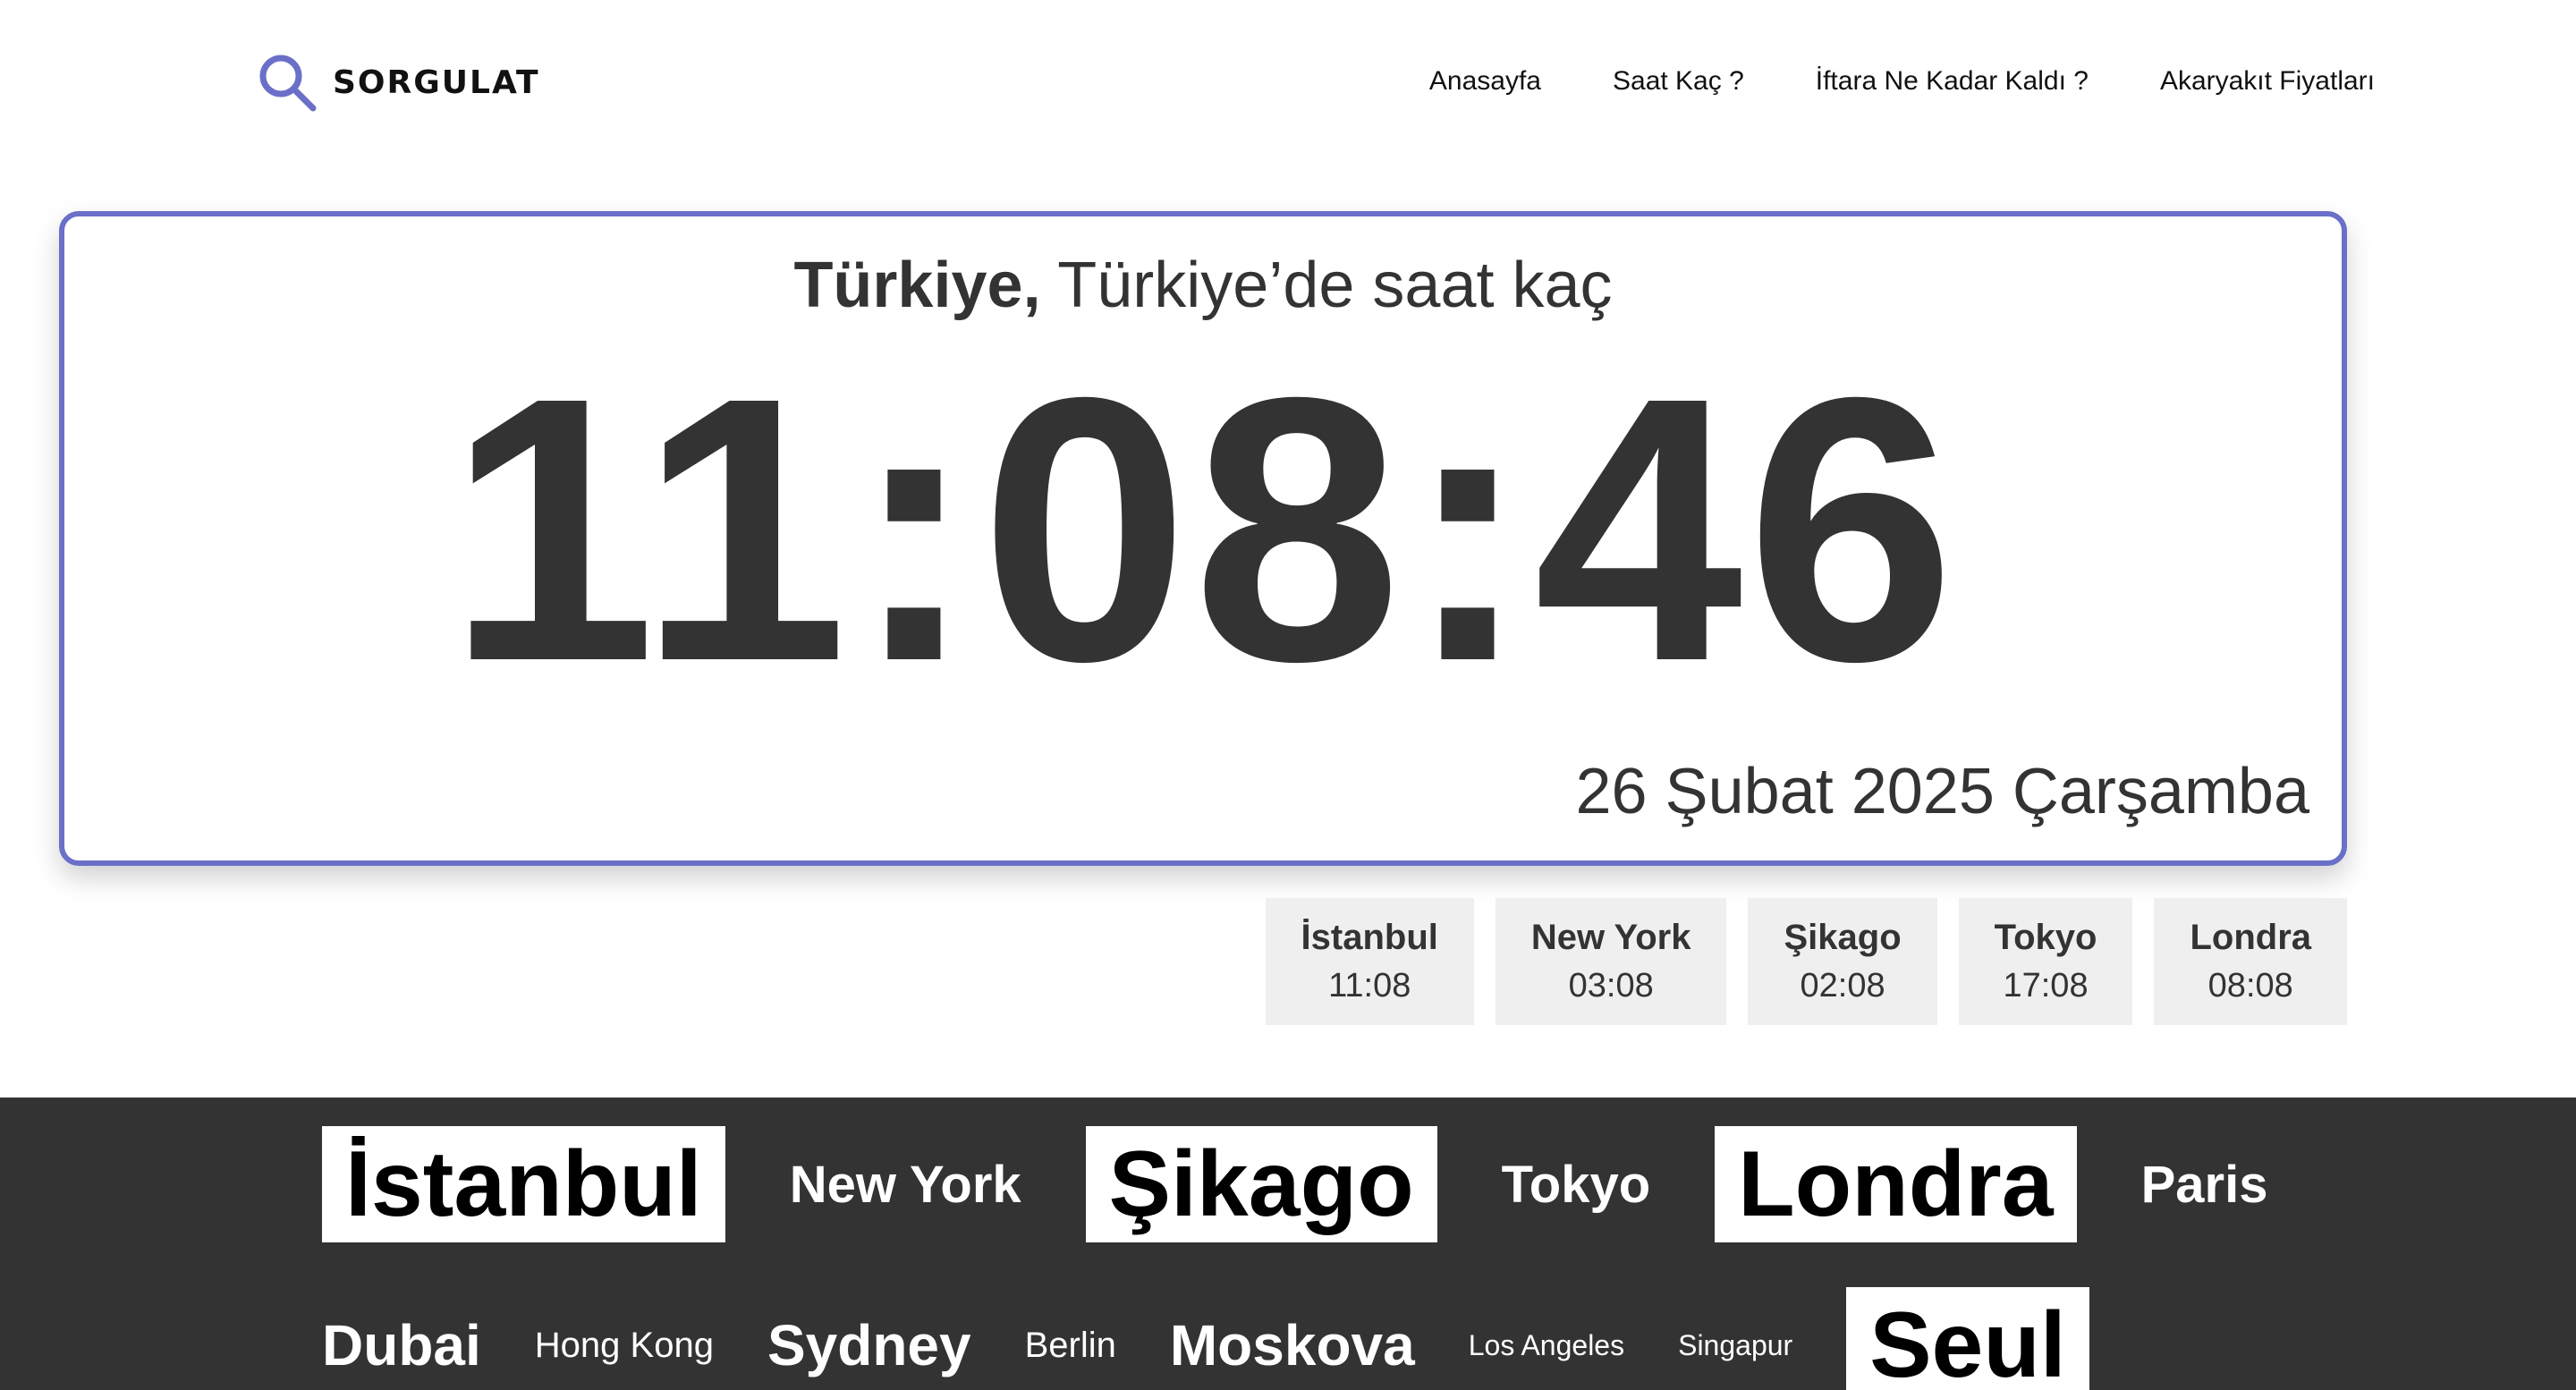 This screenshot has height=1390, width=2576. I want to click on country-name: Türkiye,, so click(917, 285).